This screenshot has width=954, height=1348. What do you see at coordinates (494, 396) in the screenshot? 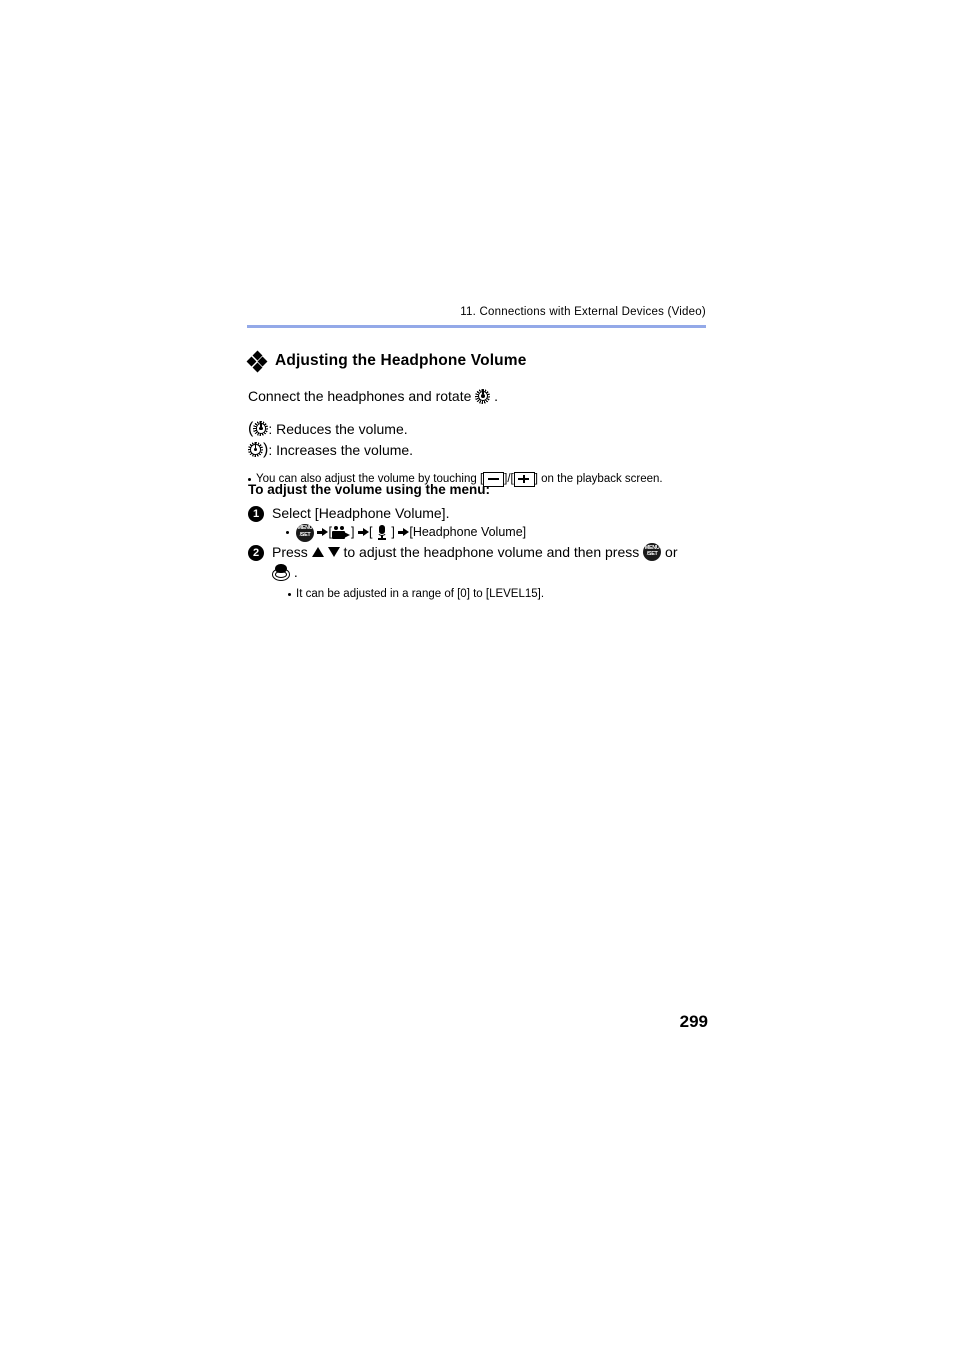
I see `connect-instruction-suffix: .` at bounding box center [494, 396].